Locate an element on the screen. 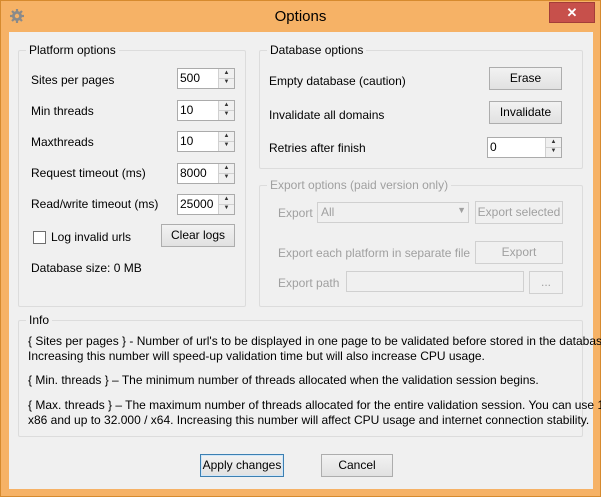 This screenshot has height=497, width=601. max-threads-label: Maxthreads is located at coordinates (62, 142).